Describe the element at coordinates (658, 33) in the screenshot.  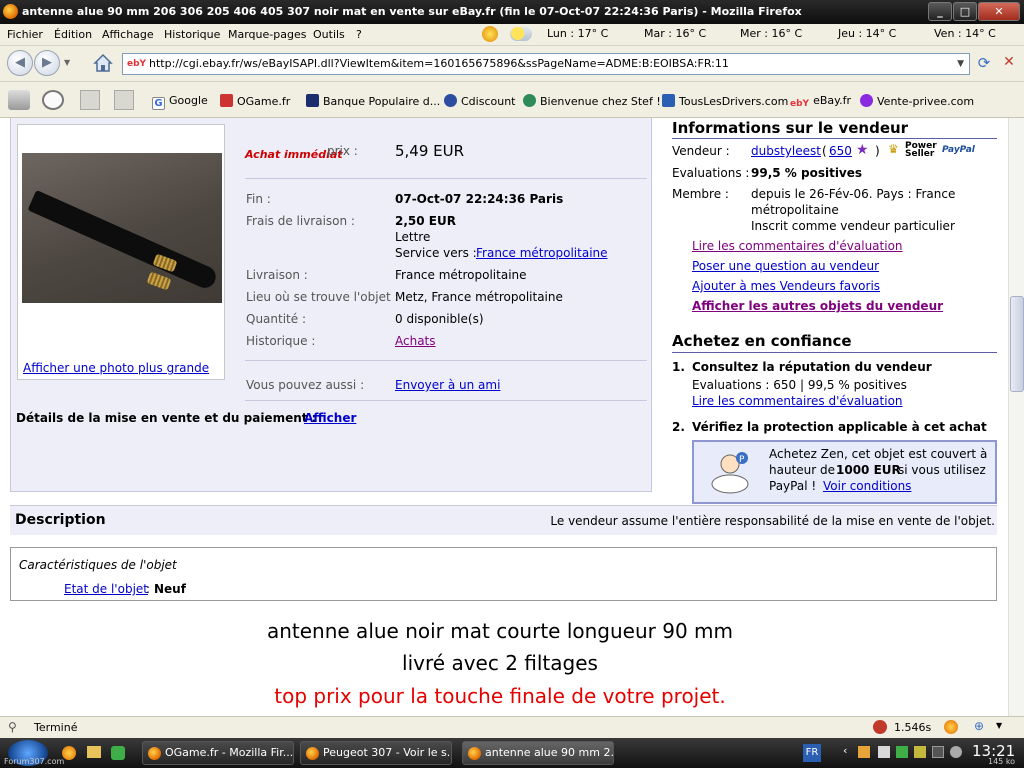
I see `weather-day-2: Mar : 16° C` at that location.